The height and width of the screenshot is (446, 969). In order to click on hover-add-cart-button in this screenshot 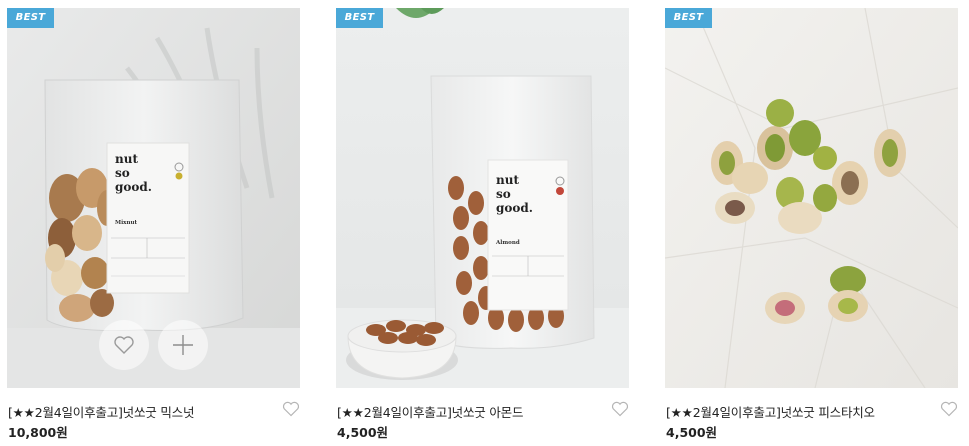, I will do `click(183, 345)`.